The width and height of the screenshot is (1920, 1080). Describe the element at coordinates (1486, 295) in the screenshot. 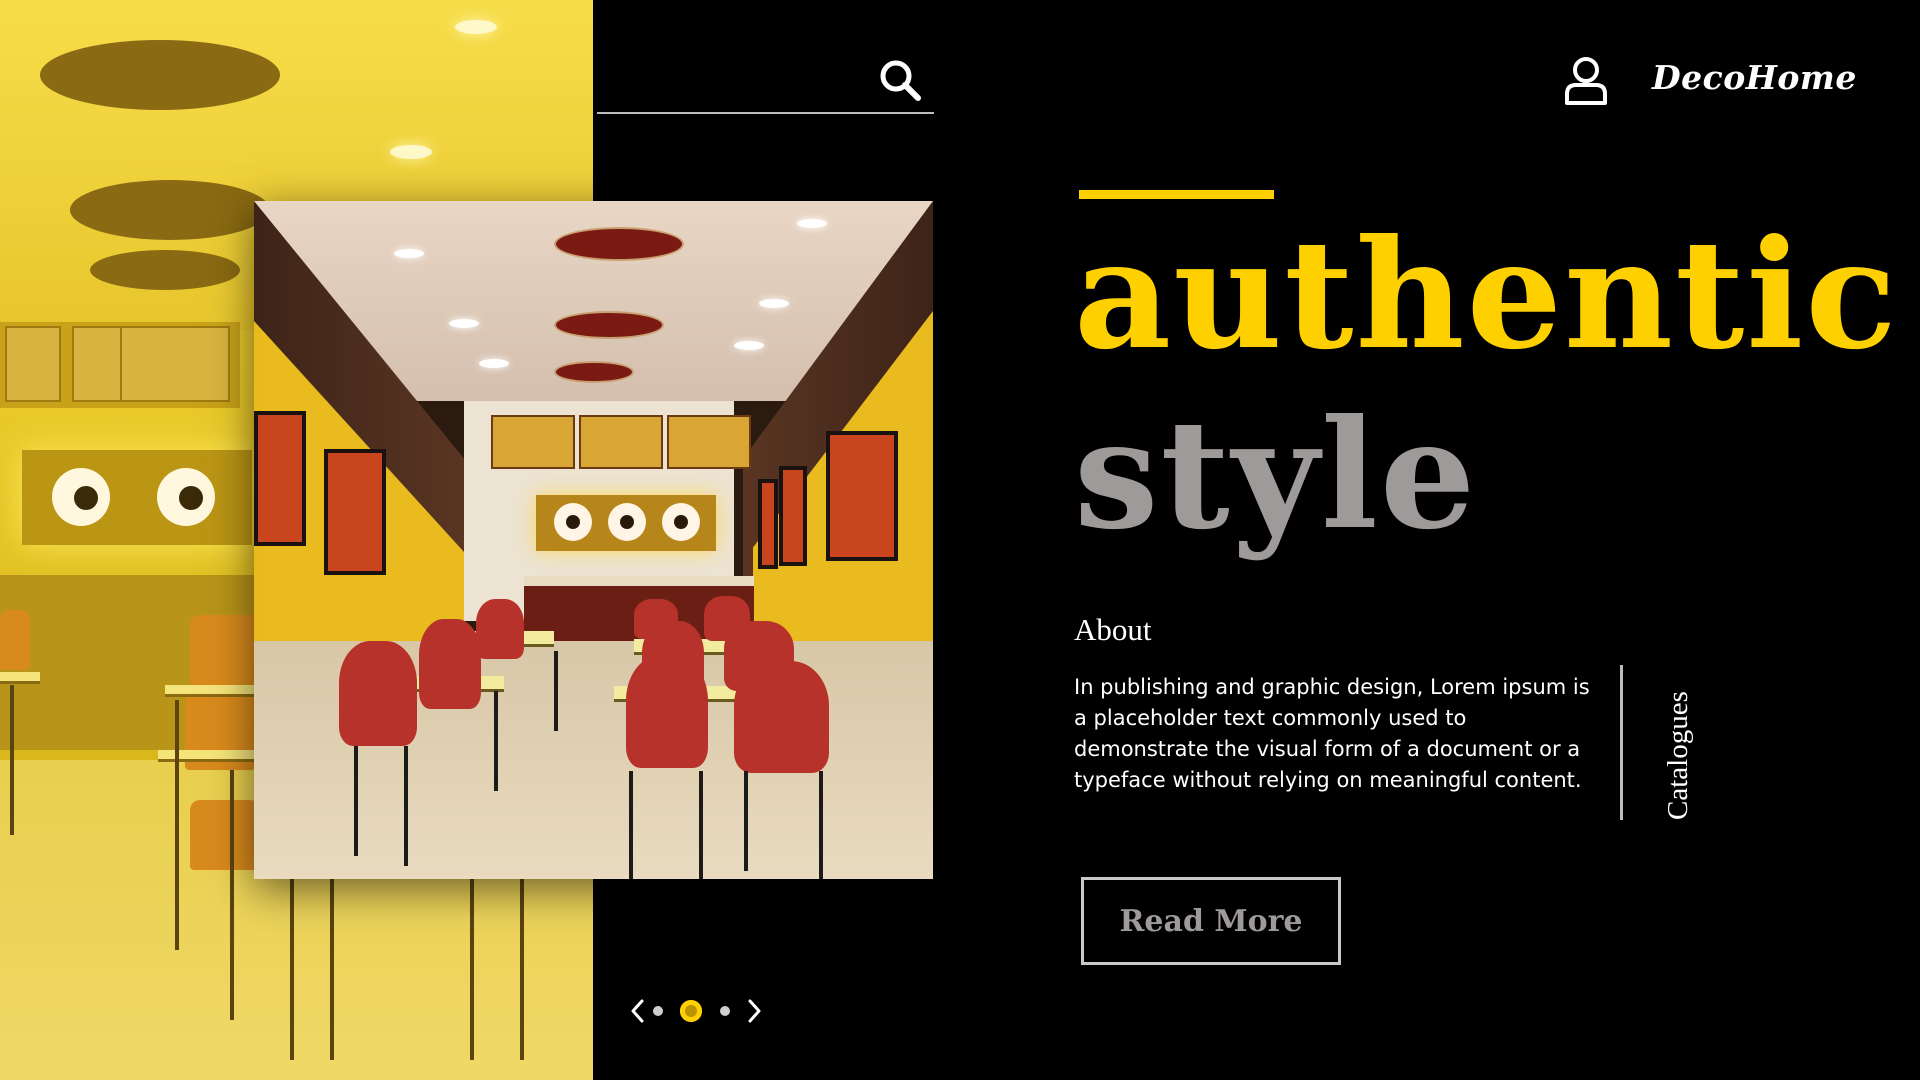

I see `headline-primary: authentic` at that location.